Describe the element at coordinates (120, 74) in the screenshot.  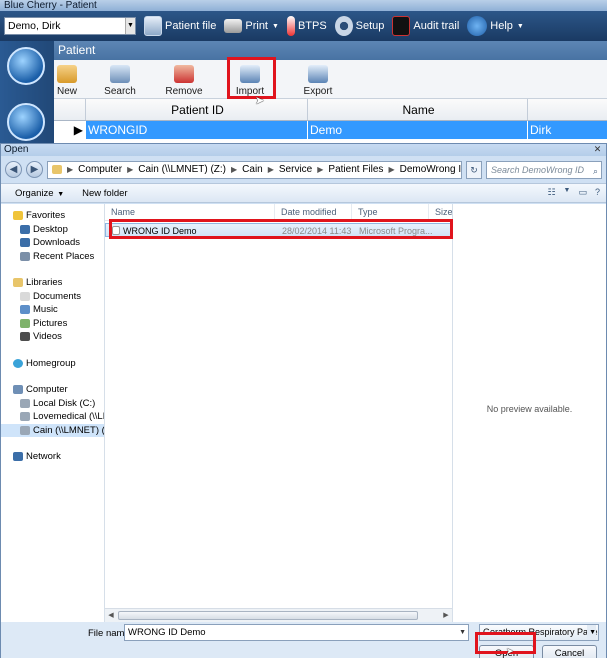
I see `search-icon` at that location.